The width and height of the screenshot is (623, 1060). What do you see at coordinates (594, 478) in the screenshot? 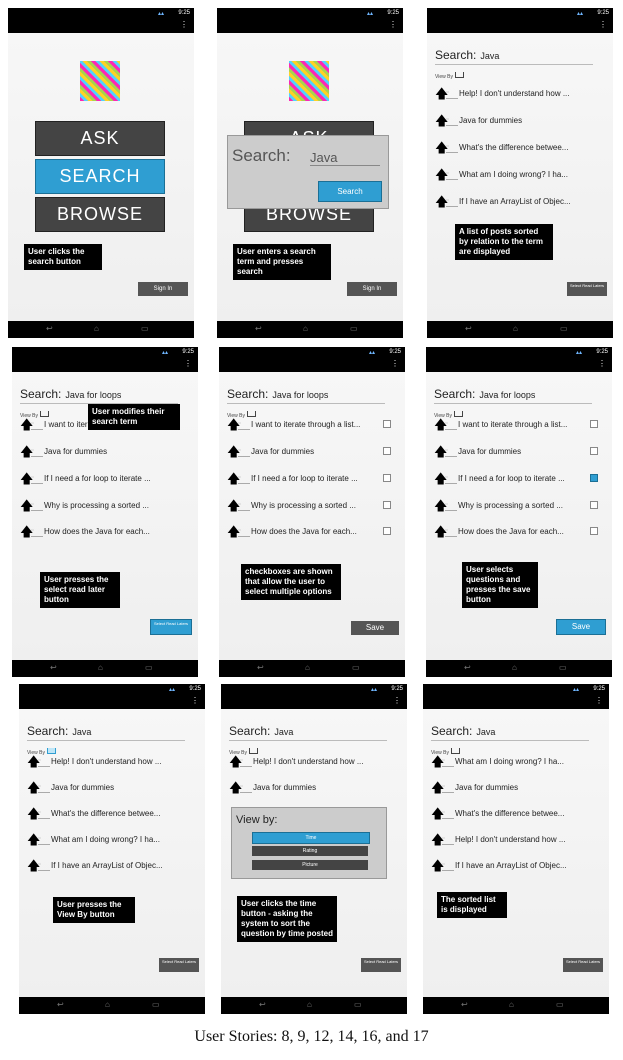
I see `select-checkbox-checked` at bounding box center [594, 478].